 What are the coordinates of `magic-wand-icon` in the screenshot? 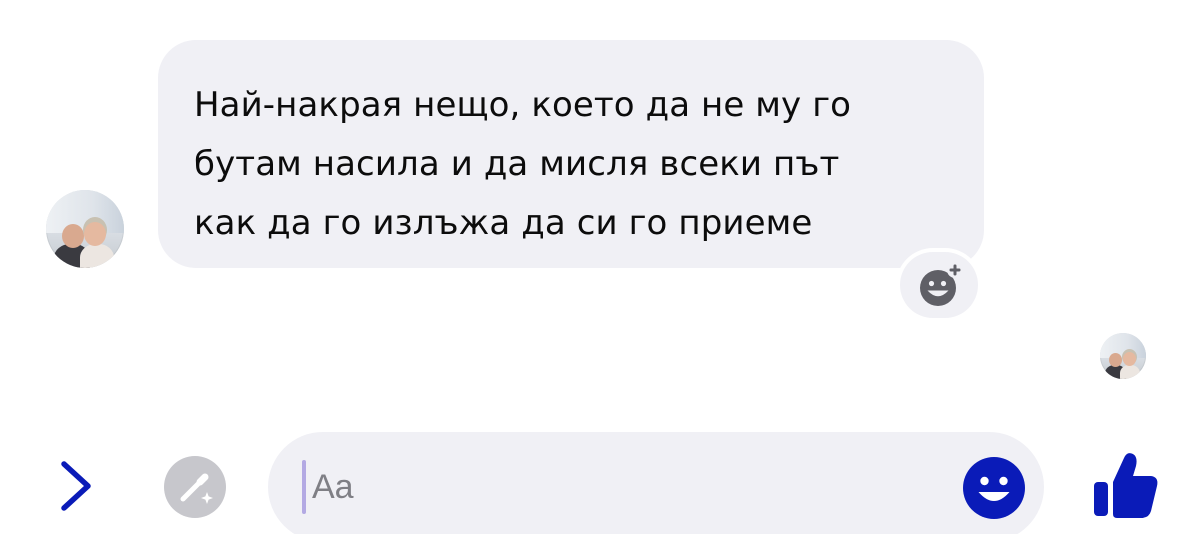 It's located at (196, 488).